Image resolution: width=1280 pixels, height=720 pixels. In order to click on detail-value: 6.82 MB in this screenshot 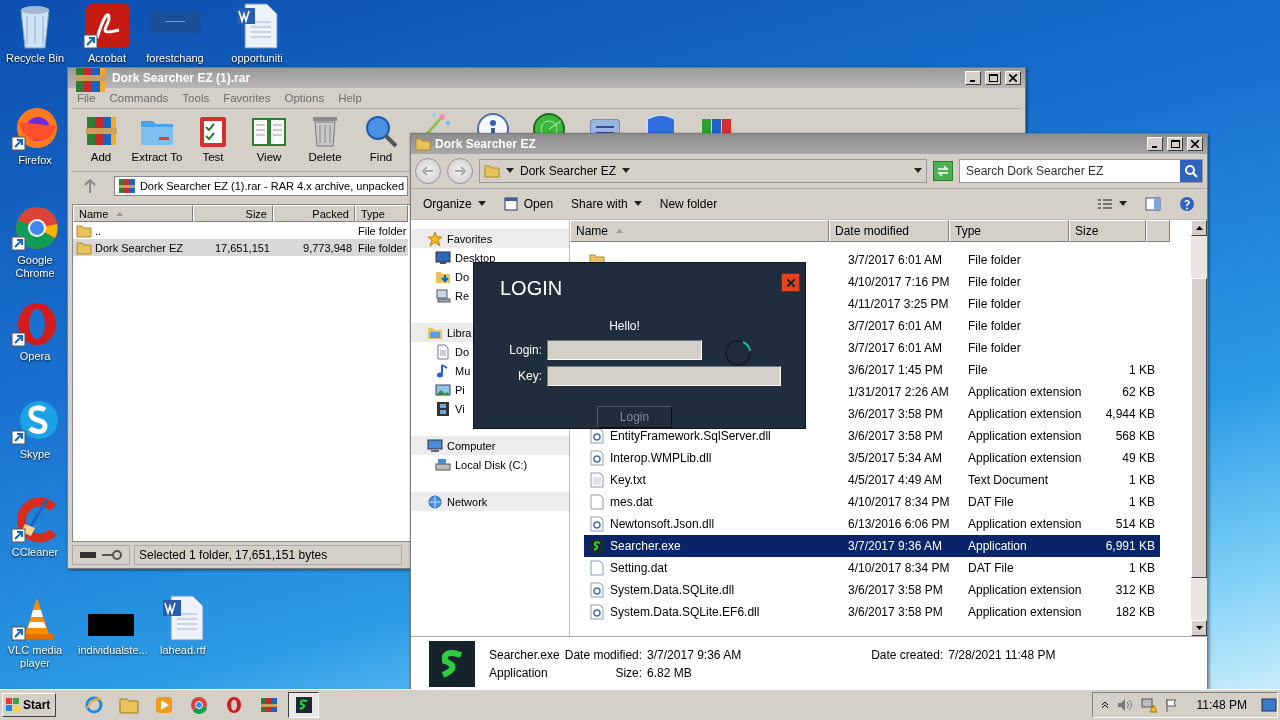, I will do `click(670, 673)`.